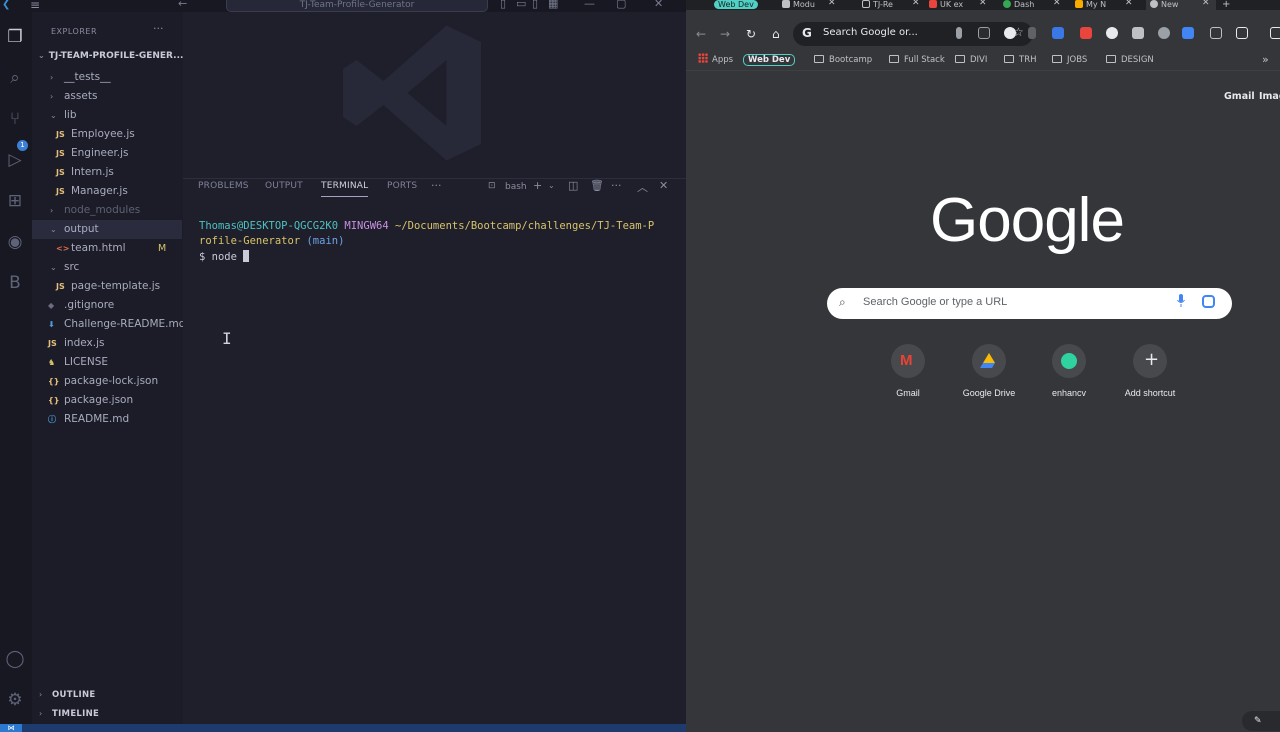 This screenshot has height=732, width=1280. I want to click on bookmarks-overflow-icon: », so click(1265, 60).